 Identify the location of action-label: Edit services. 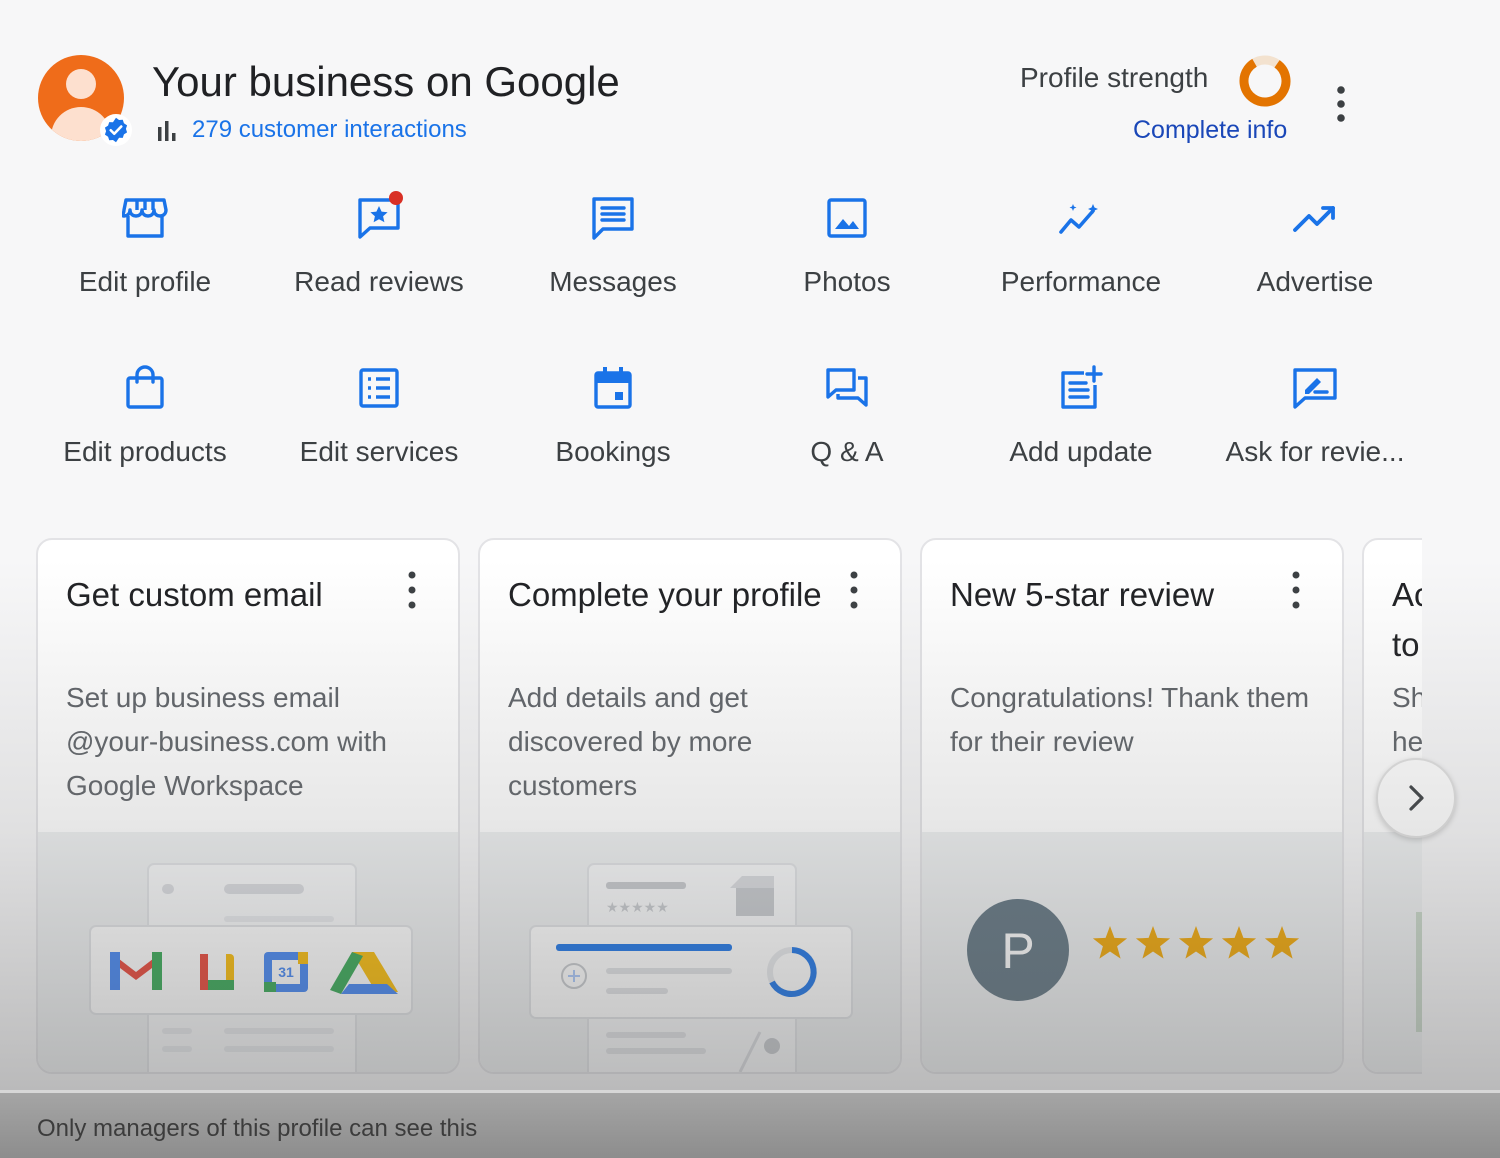
(379, 451).